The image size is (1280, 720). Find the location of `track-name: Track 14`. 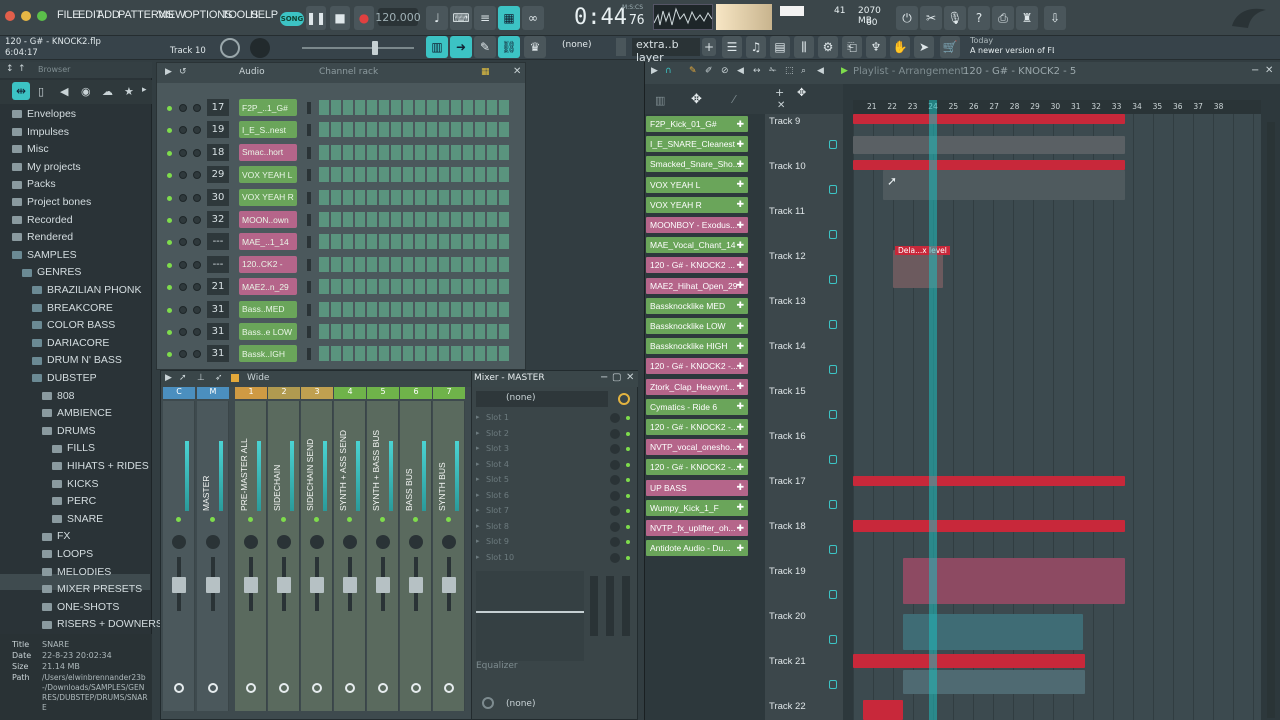

track-name: Track 14 is located at coordinates (787, 346).